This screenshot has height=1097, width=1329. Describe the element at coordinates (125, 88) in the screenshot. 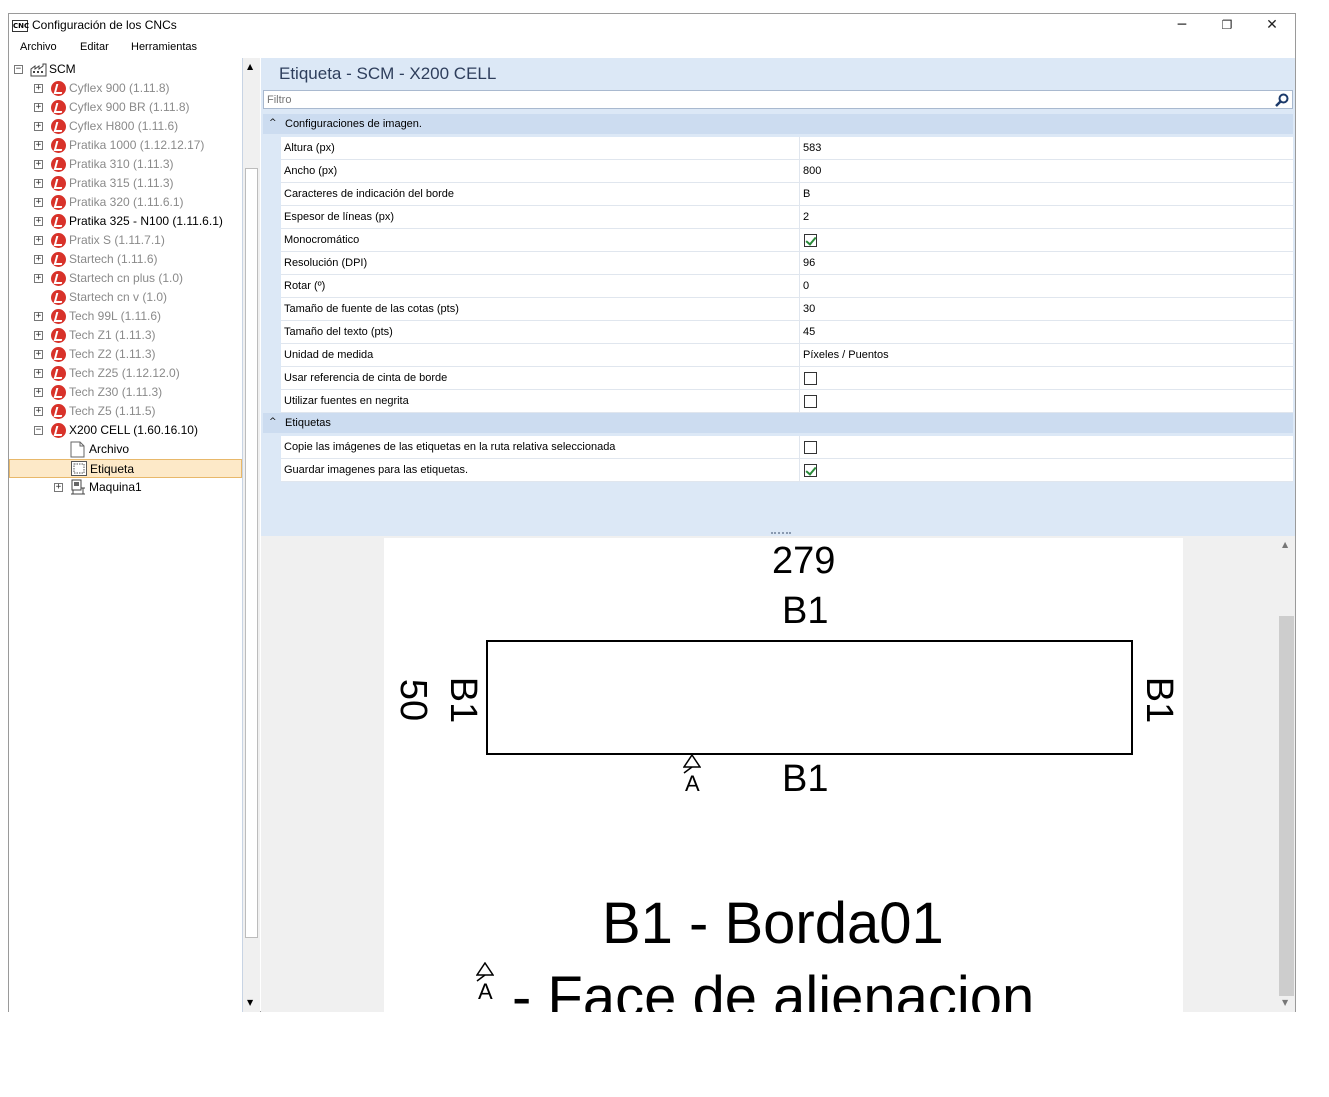

I see `tree-item-cnc: + Cyflex 900 (1.11.8)` at that location.